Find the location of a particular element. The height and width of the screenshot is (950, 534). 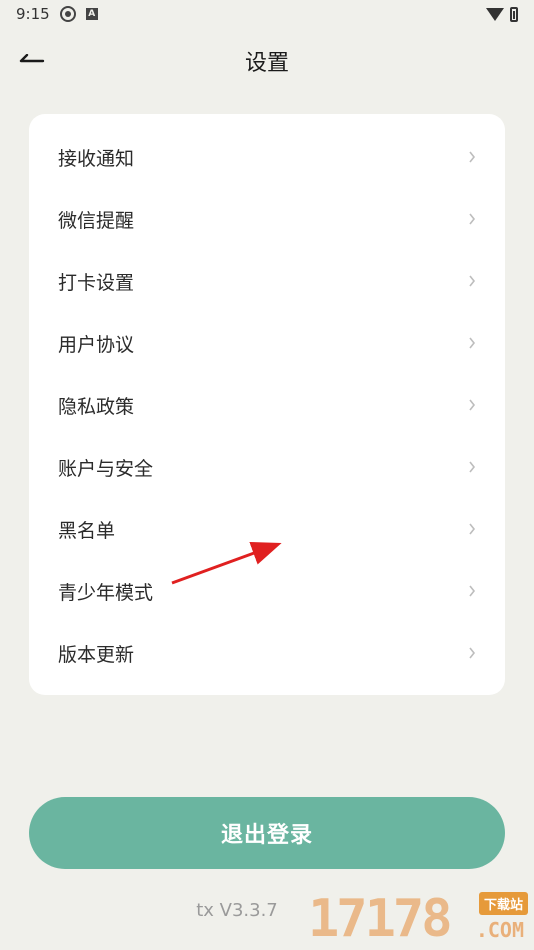

settings-item-label: 版本更新 is located at coordinates (96, 654).